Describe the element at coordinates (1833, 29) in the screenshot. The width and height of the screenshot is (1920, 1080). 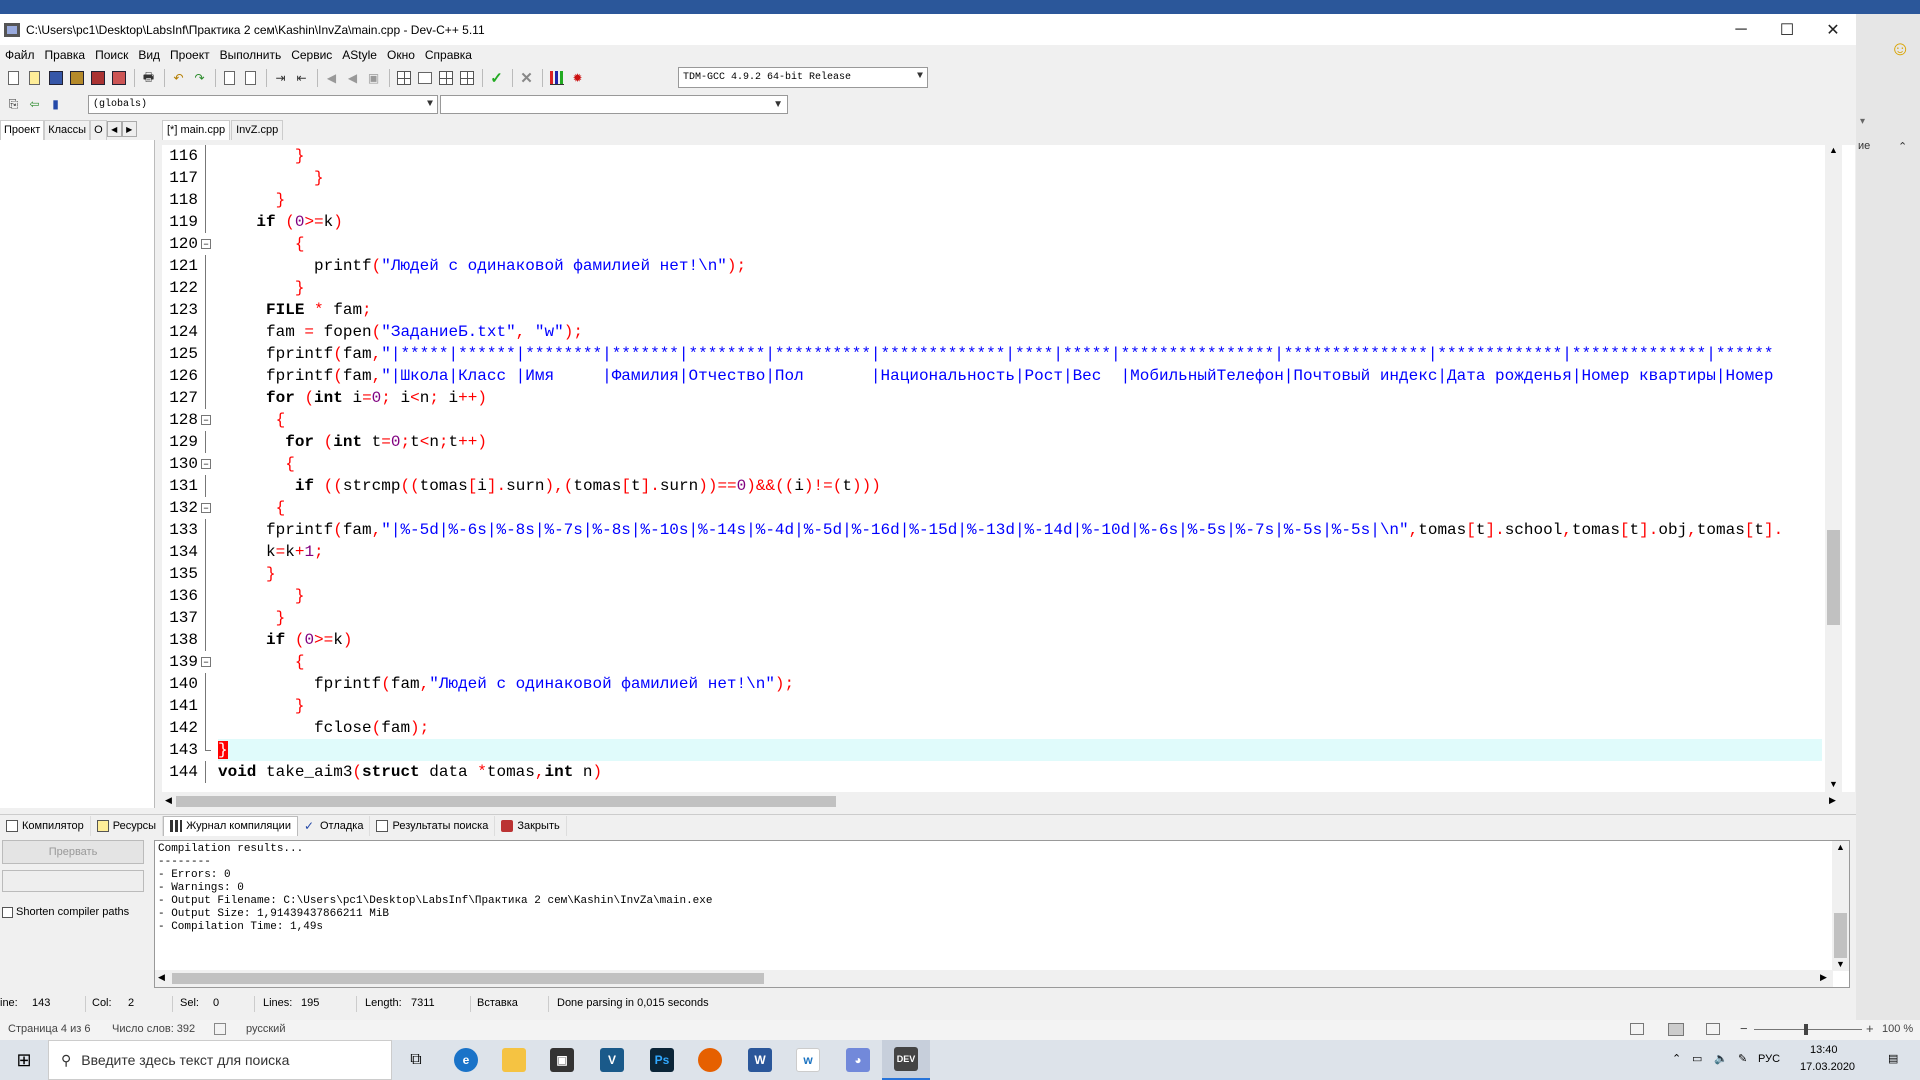
I see `close-button: ✕` at that location.